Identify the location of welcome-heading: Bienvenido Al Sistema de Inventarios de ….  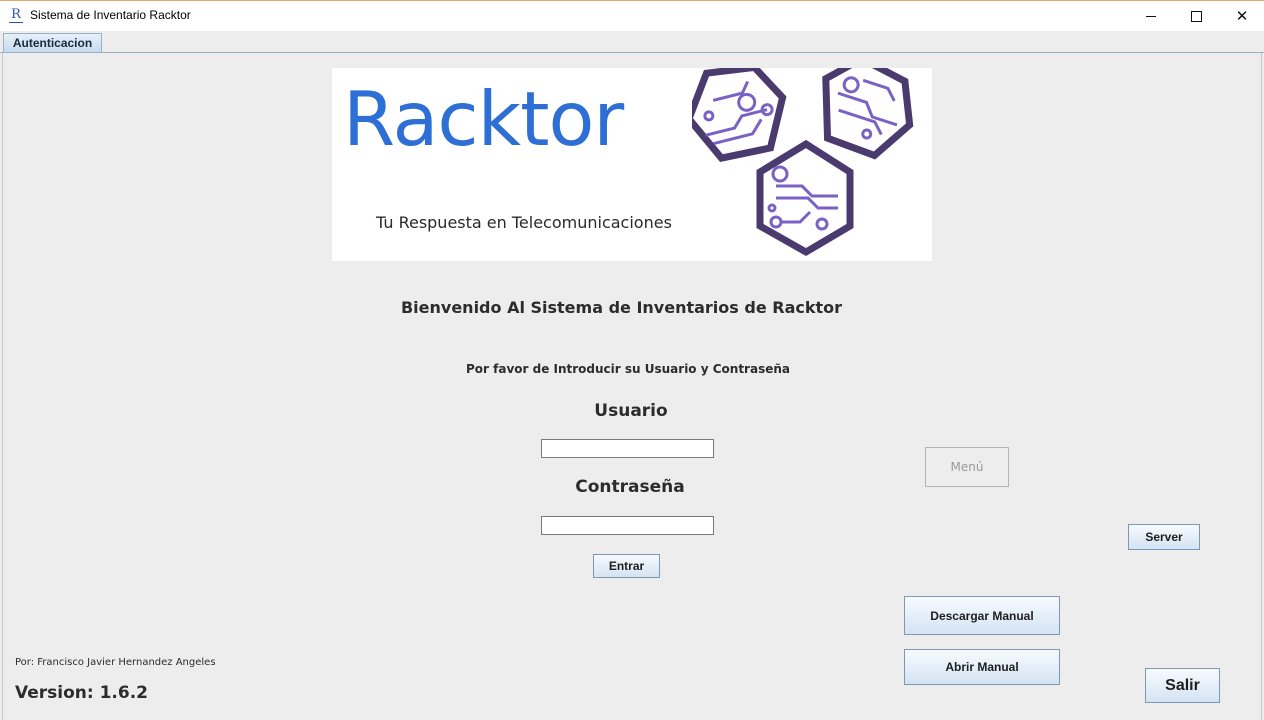
(621, 307).